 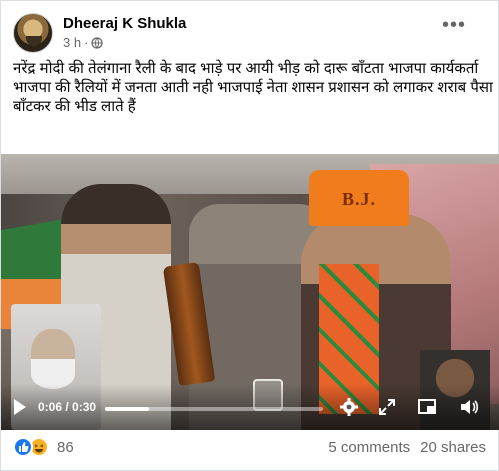 I want to click on reaction-count: 86, so click(x=65, y=447).